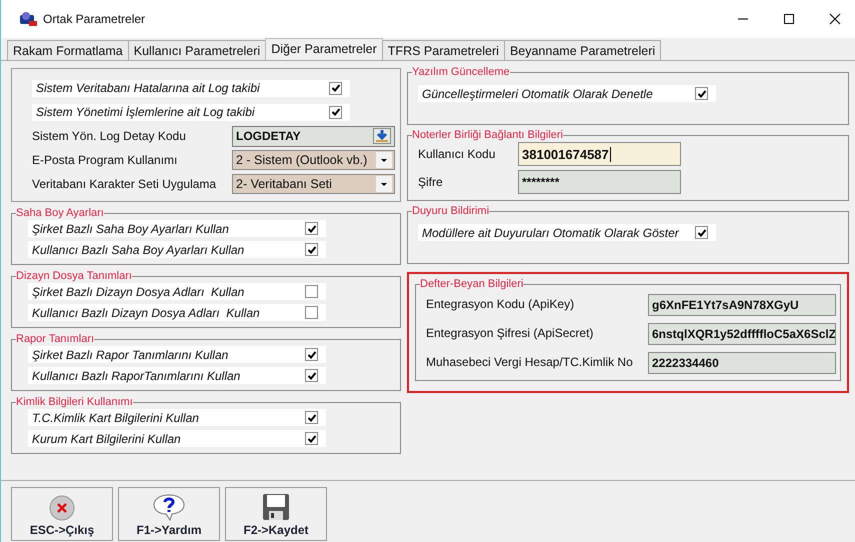 This screenshot has height=542, width=855. Describe the element at coordinates (138, 291) in the screenshot. I see `option-label: Şirket Bazlı Dizayn Dosya Adları Kullan` at that location.